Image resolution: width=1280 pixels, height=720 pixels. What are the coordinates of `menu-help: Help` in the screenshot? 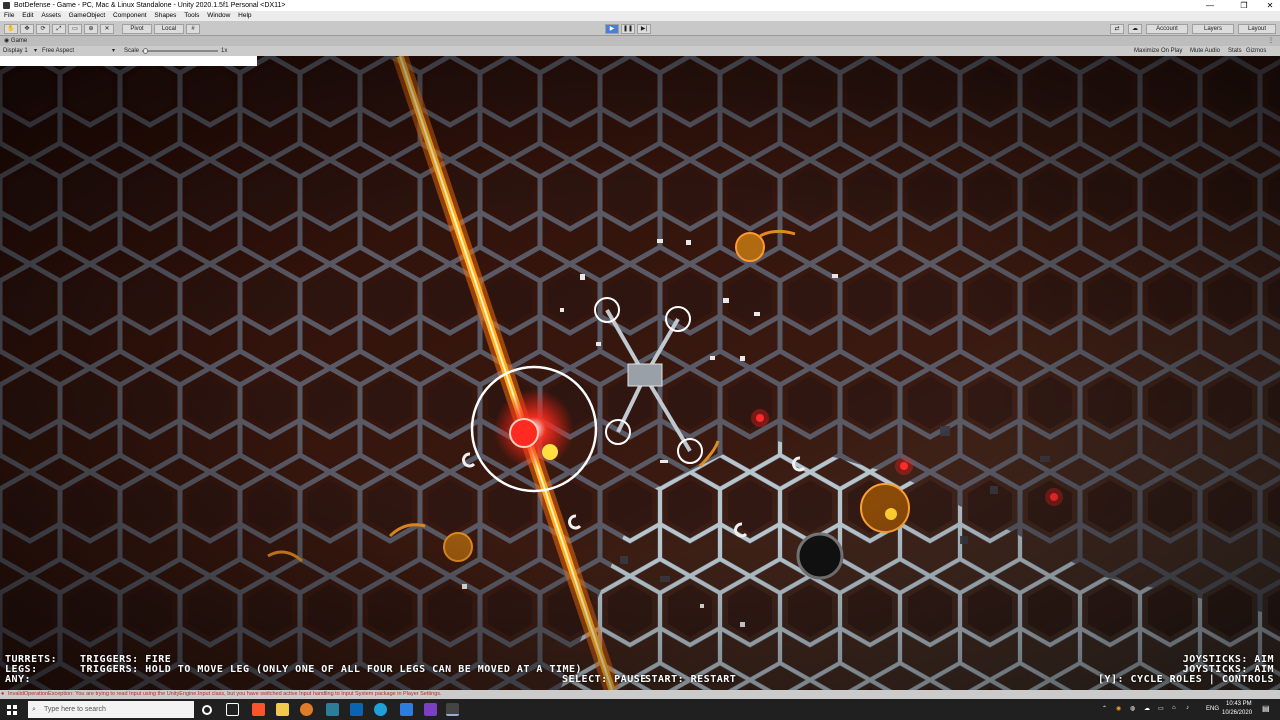 It's located at (244, 15).